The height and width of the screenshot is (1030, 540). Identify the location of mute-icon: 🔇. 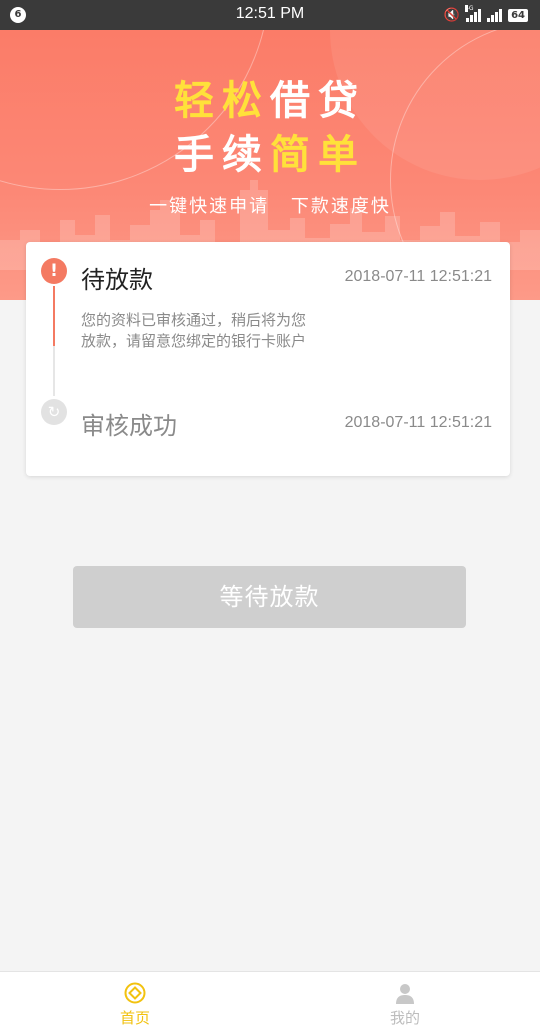
(452, 15).